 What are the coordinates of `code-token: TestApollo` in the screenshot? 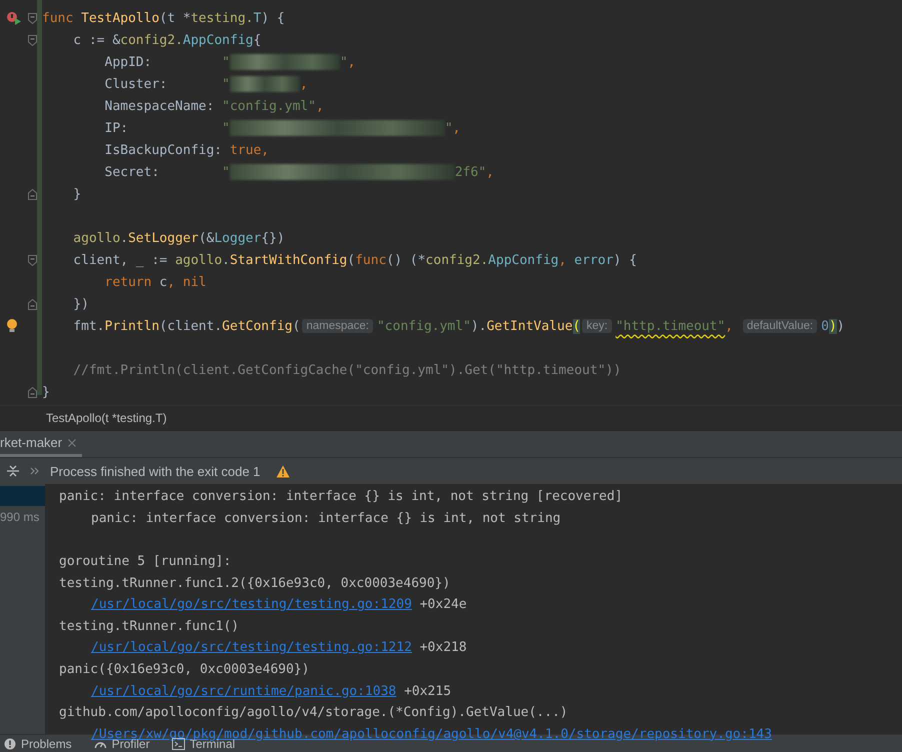 It's located at (120, 18).